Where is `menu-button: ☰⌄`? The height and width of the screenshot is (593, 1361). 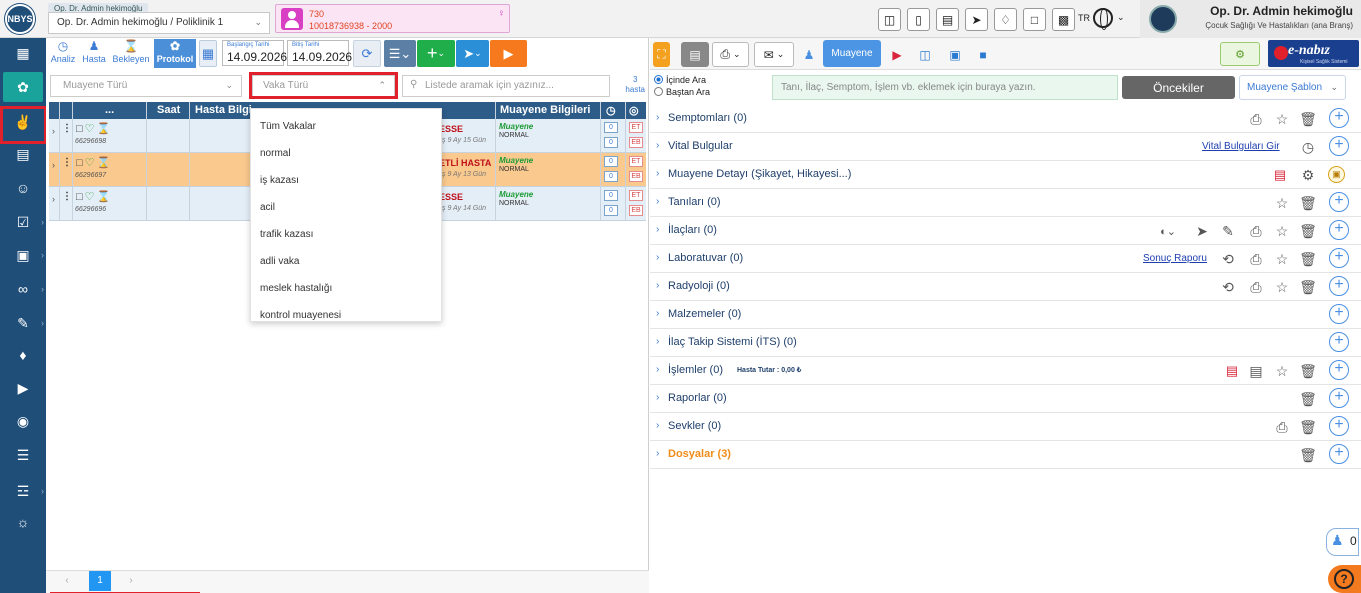 menu-button: ☰⌄ is located at coordinates (400, 53).